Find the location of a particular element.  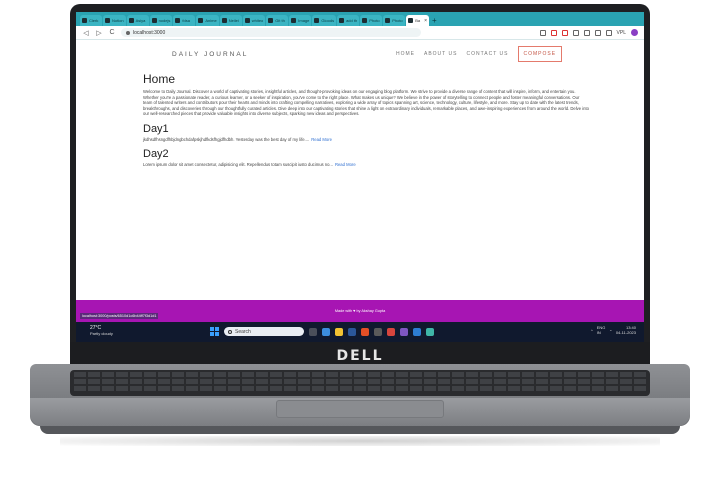

browser-tab: Asiya is located at coordinates (137, 20).